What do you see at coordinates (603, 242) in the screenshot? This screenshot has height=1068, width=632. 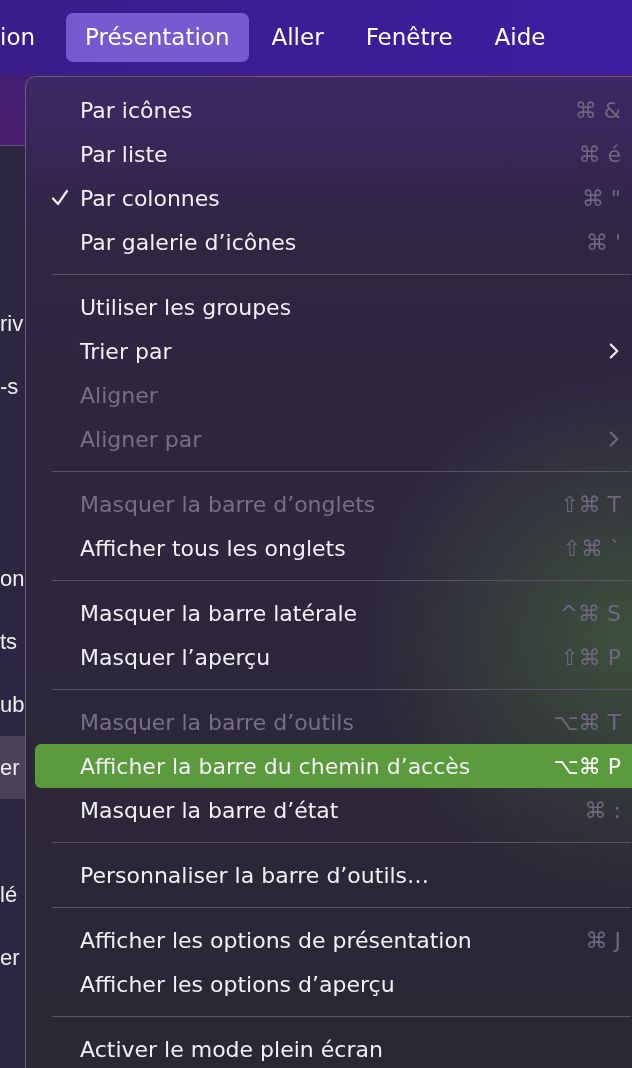 I see `keyboard-shortcut: ⌘ '` at bounding box center [603, 242].